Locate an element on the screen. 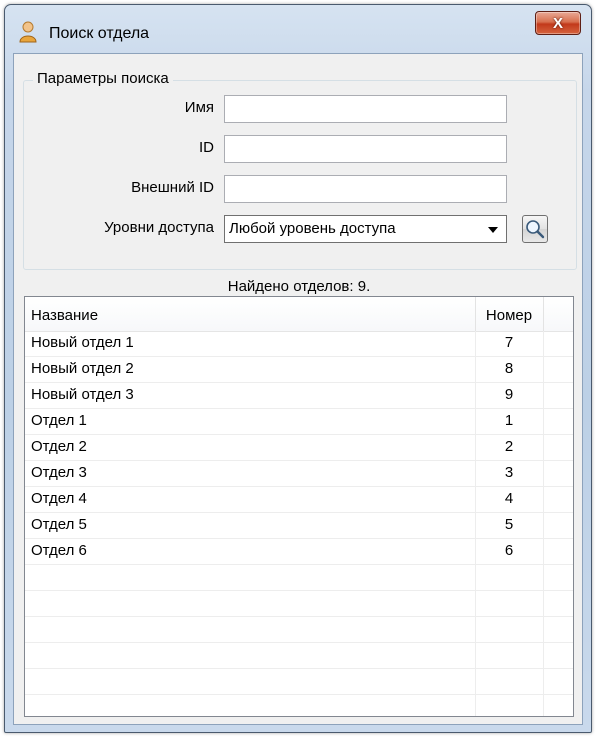 The height and width of the screenshot is (737, 598). name-field is located at coordinates (365, 109).